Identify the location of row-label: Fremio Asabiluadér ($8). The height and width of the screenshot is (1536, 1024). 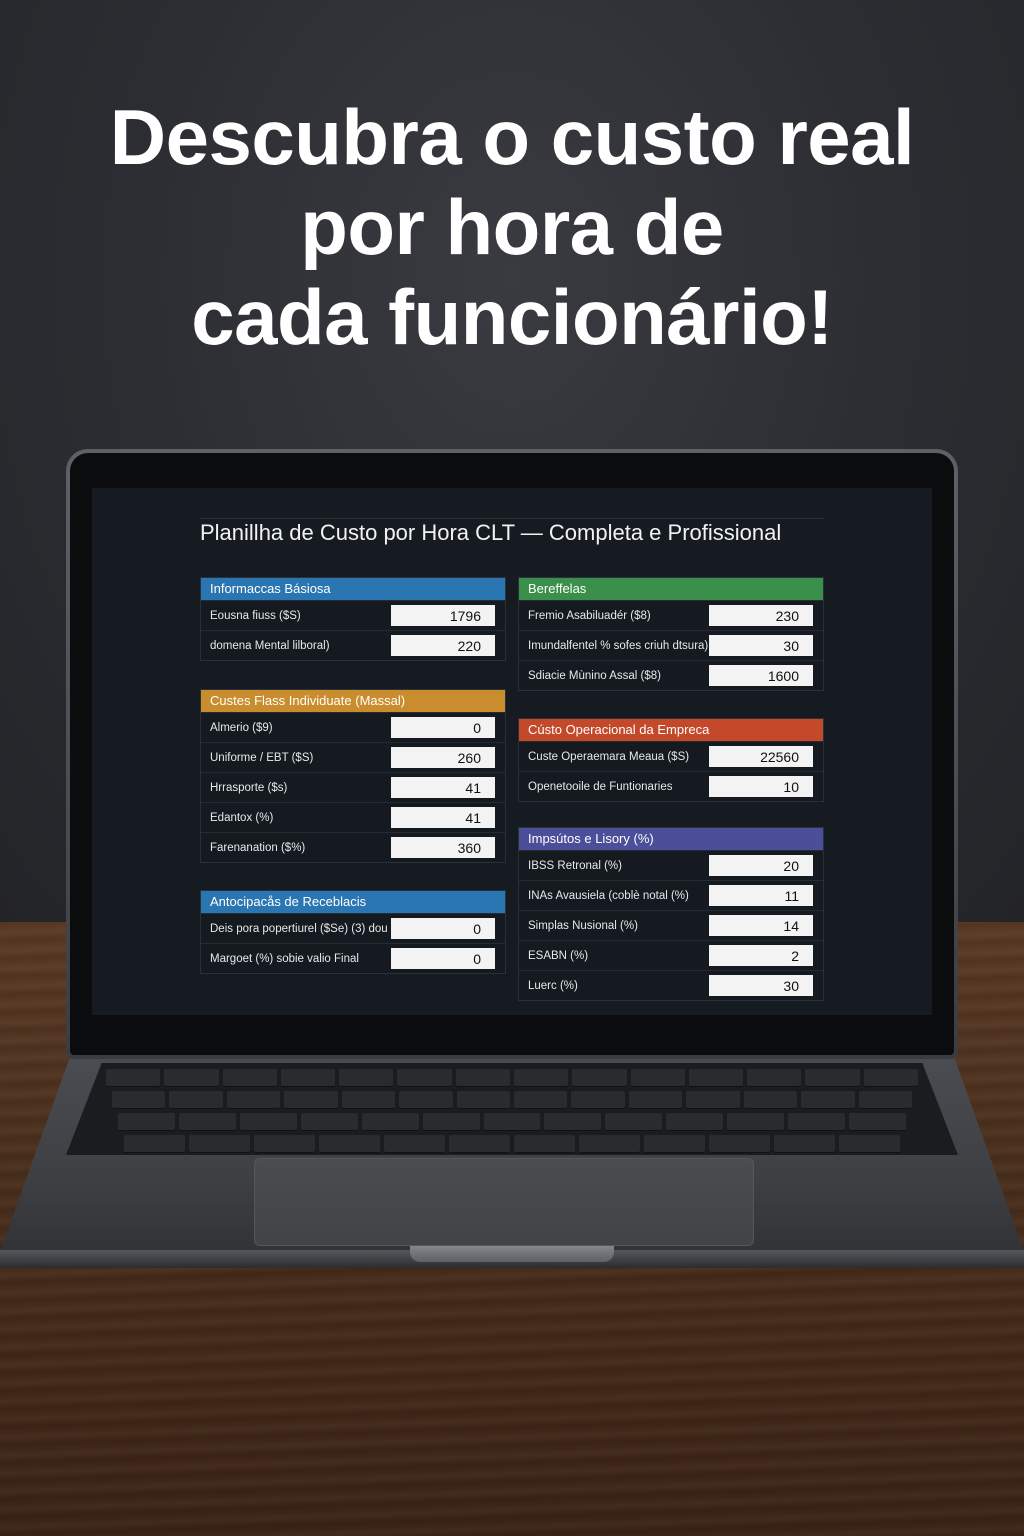
(589, 615).